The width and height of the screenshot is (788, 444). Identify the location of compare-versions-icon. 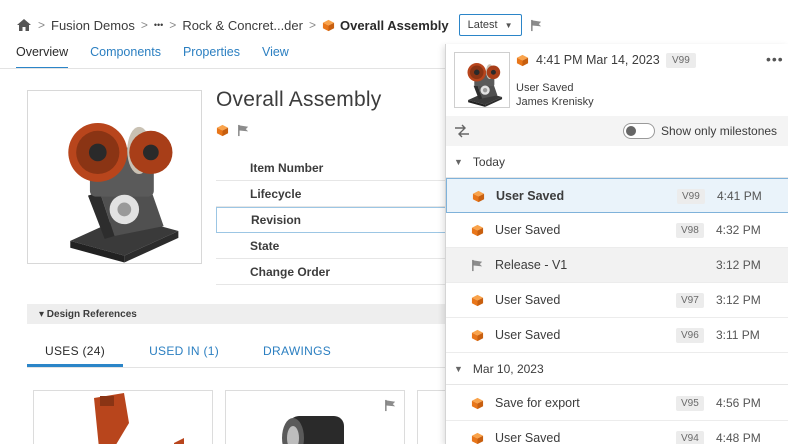
(462, 131).